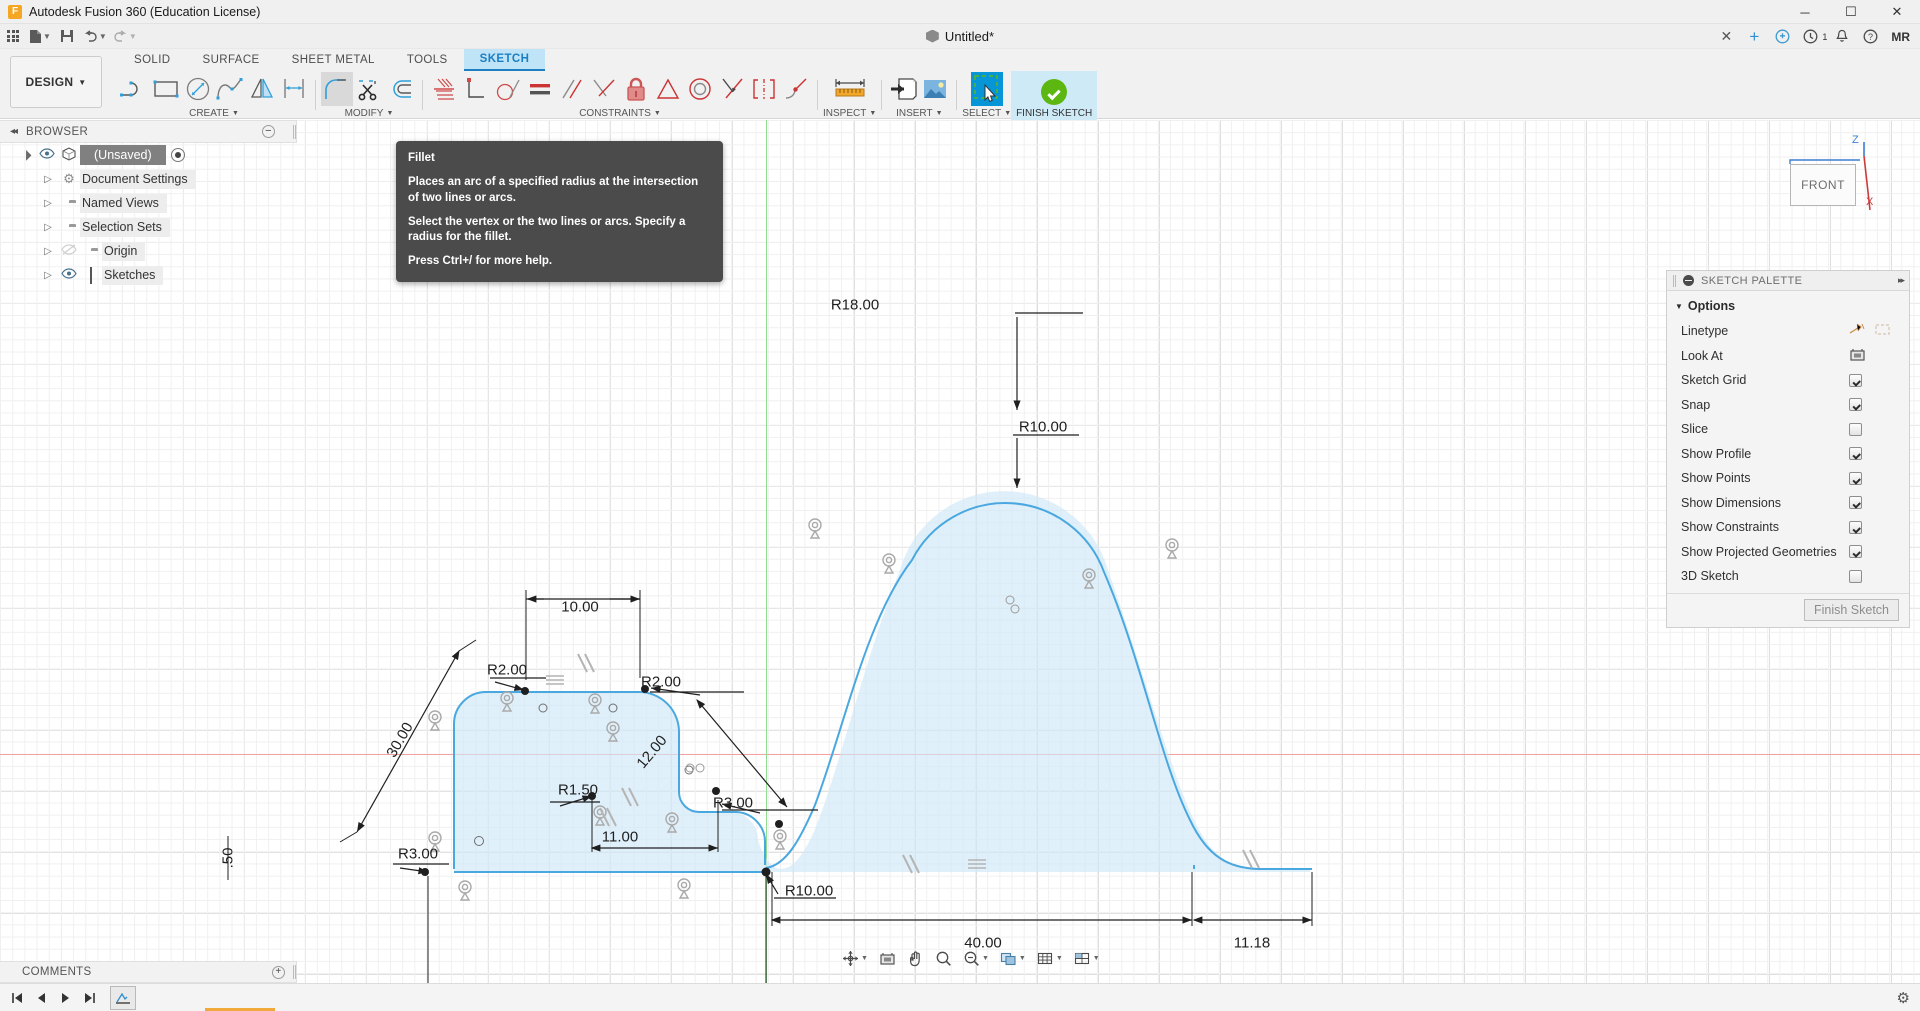 This screenshot has height=1011, width=1920. What do you see at coordinates (476, 89) in the screenshot?
I see `perpendicular-icon` at bounding box center [476, 89].